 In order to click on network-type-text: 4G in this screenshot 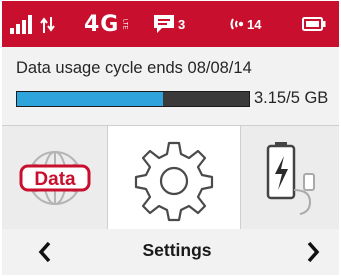, I will do `click(102, 24)`.